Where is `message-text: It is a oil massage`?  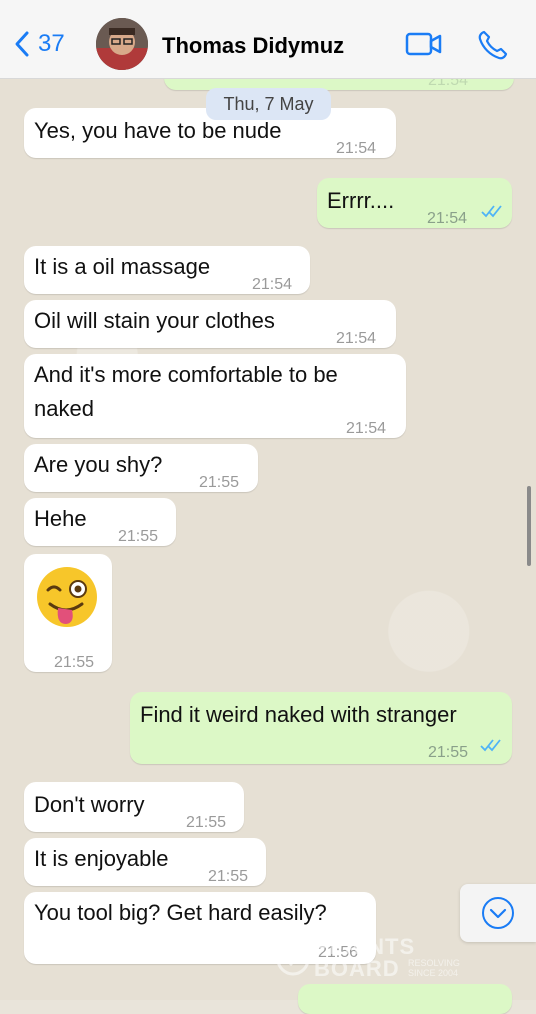 message-text: It is a oil massage is located at coordinates (122, 266).